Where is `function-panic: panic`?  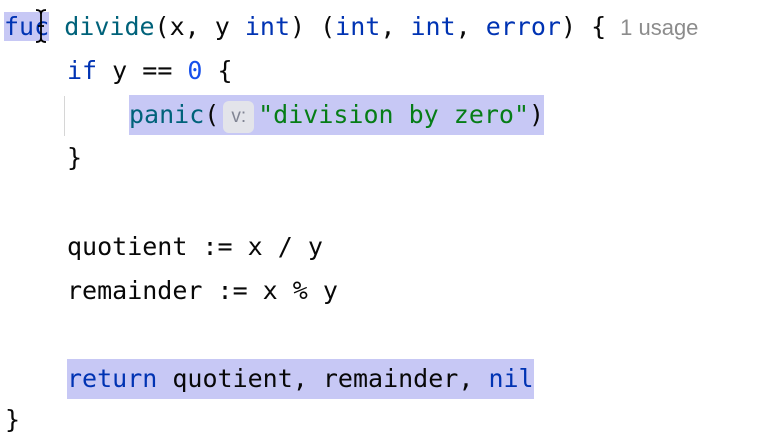 function-panic: panic is located at coordinates (167, 114).